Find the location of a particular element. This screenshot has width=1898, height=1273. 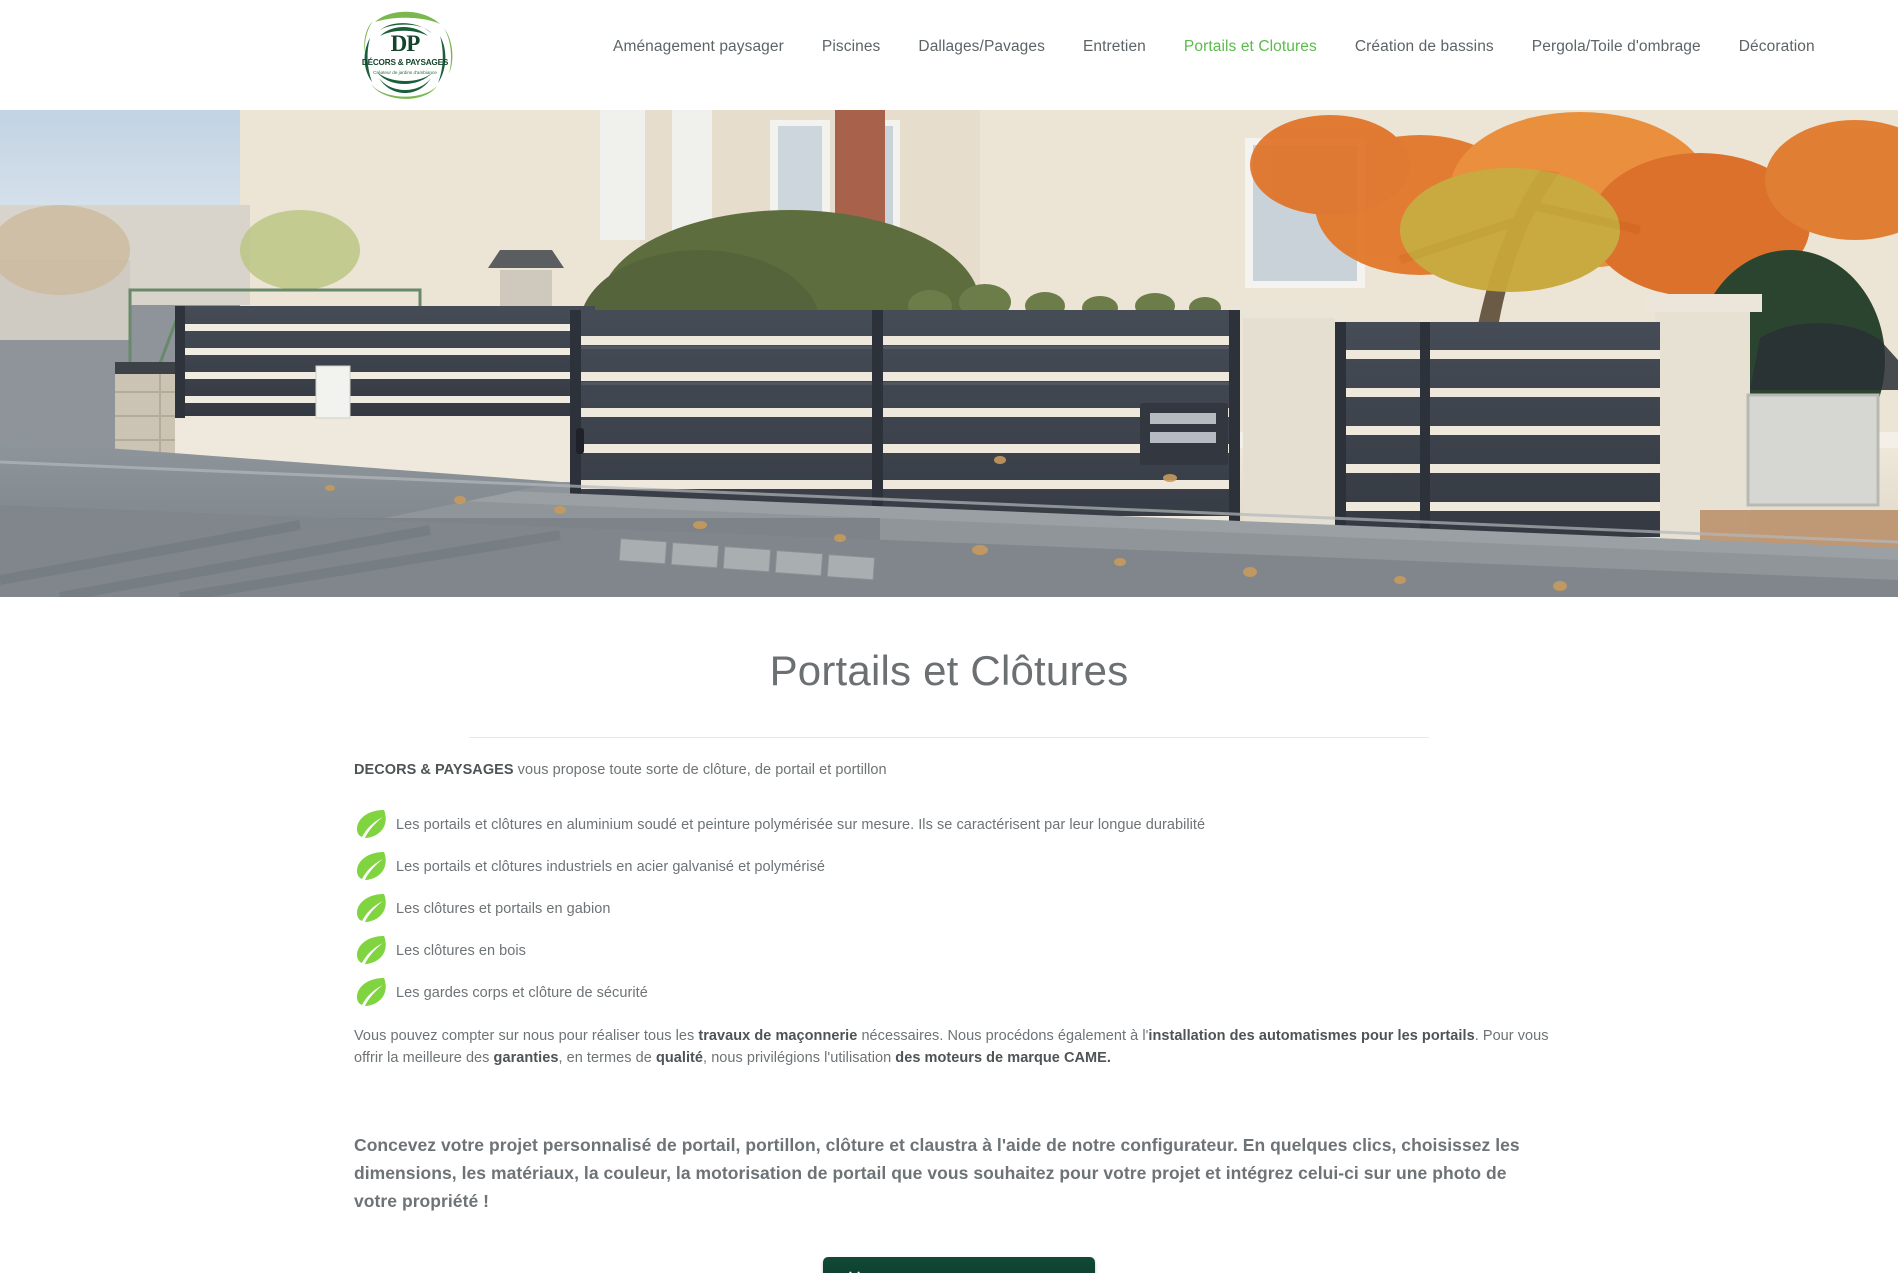

list-item-label: Les clôtures en bois is located at coordinates (461, 951).